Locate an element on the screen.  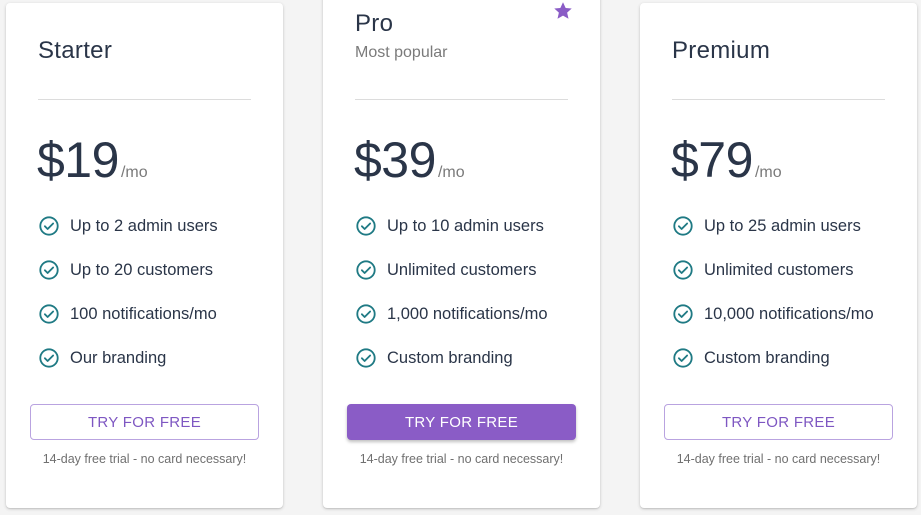
feature-item: Up to 20 customers is located at coordinates (128, 270).